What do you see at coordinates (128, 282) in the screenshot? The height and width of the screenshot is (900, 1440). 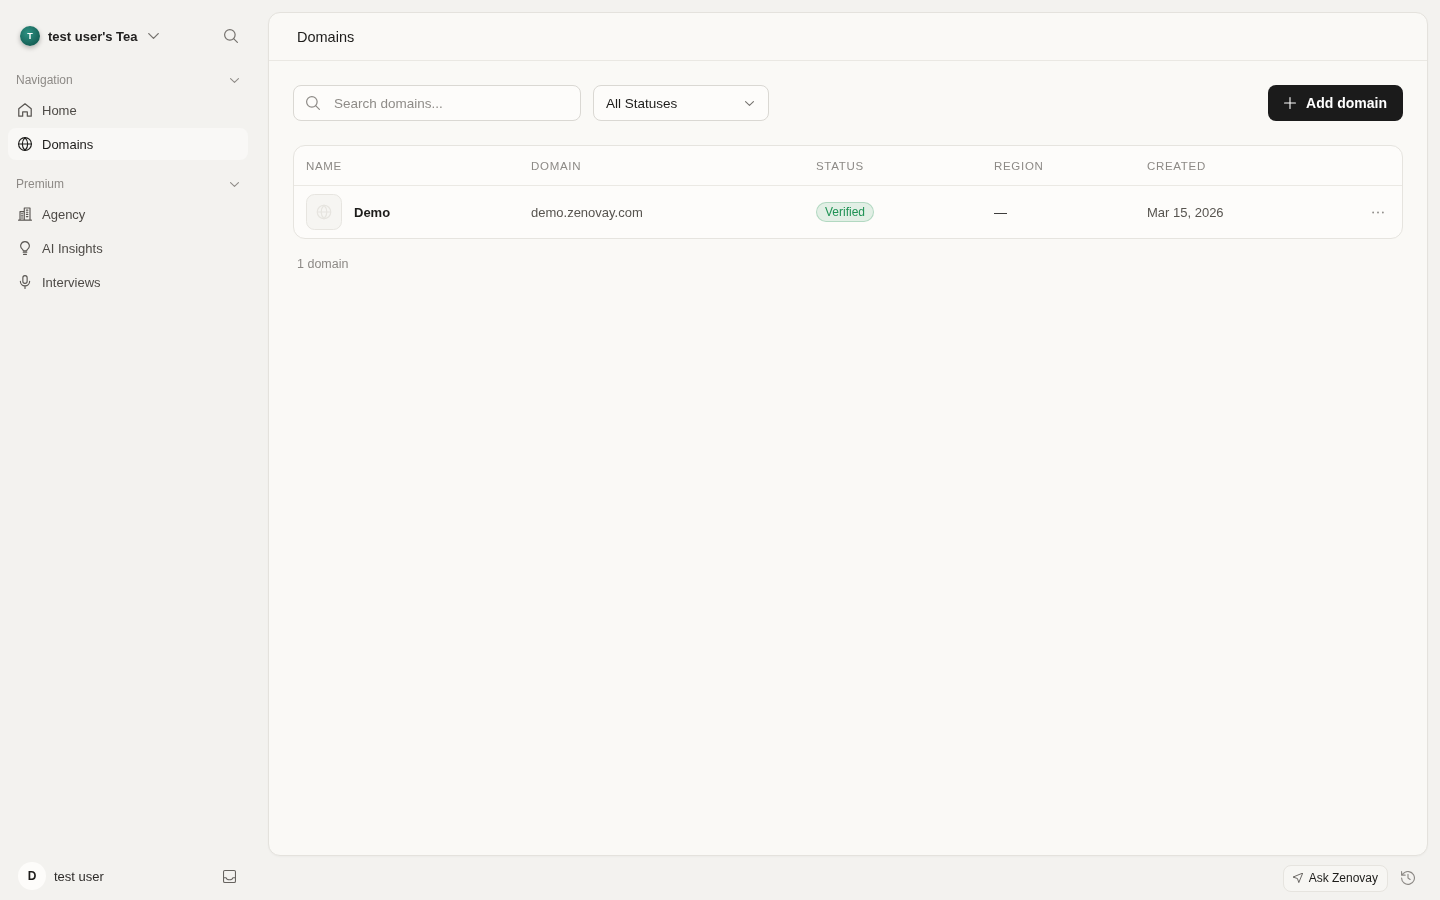 I see `nav-item: Interviews` at bounding box center [128, 282].